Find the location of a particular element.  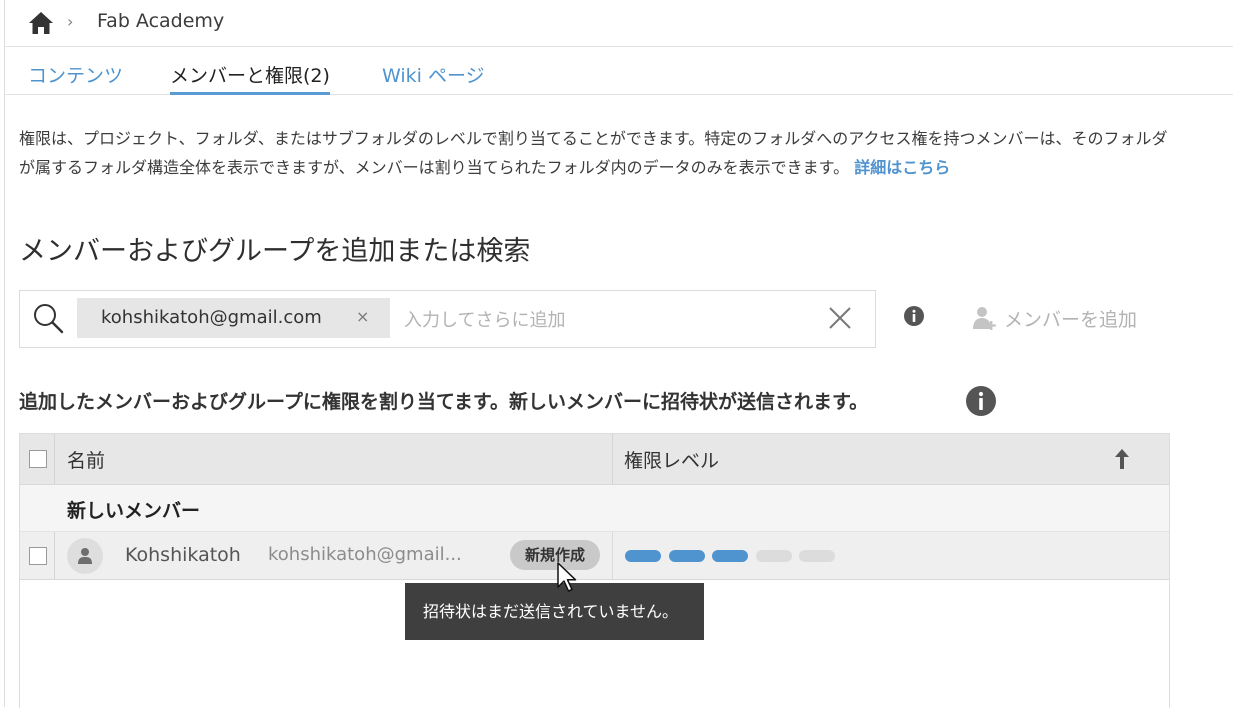

breadcrumb: › Fab Academy is located at coordinates (619, 23).